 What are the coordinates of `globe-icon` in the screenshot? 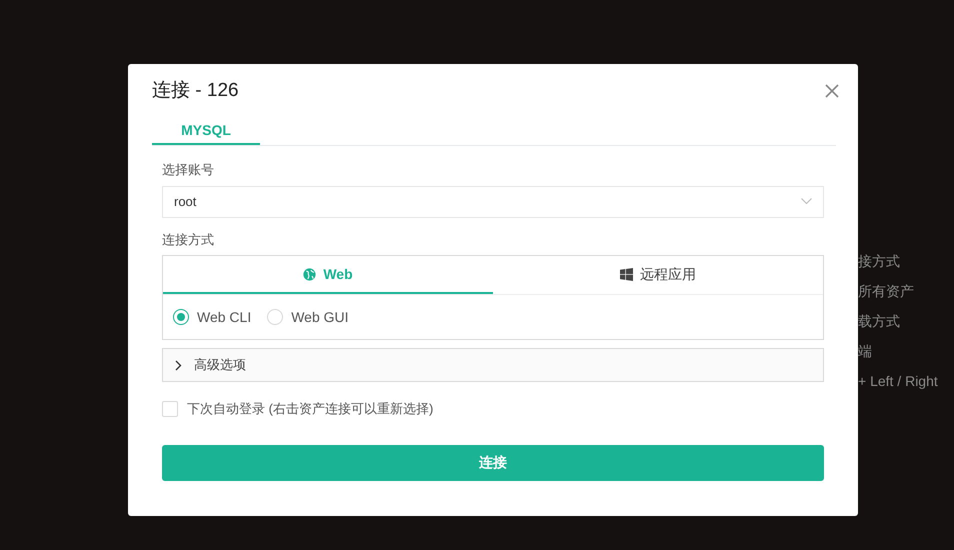 It's located at (309, 274).